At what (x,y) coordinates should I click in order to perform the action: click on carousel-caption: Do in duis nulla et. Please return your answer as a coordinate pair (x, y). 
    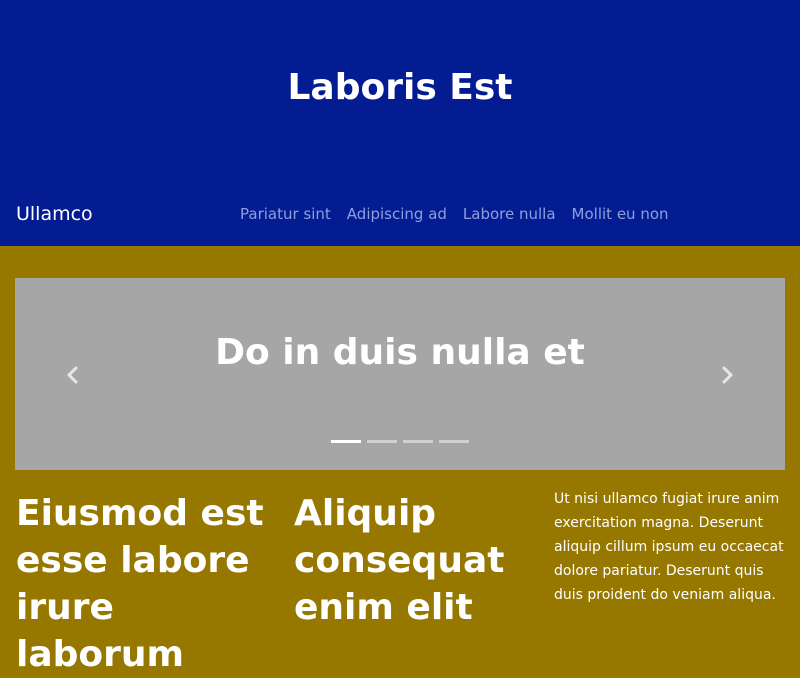
    Looking at the image, I should click on (400, 352).